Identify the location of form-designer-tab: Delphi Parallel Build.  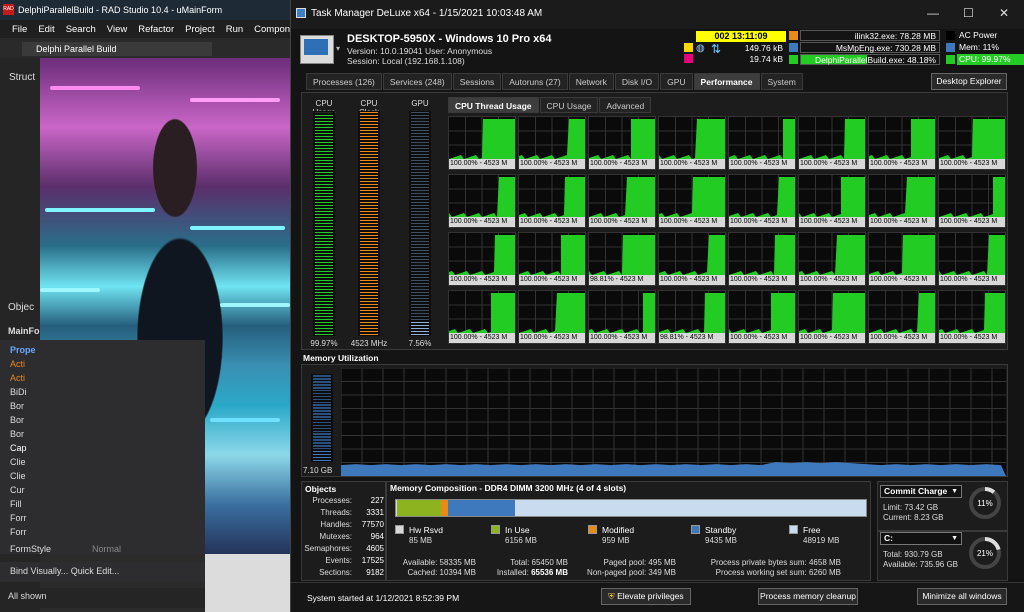
(117, 49).